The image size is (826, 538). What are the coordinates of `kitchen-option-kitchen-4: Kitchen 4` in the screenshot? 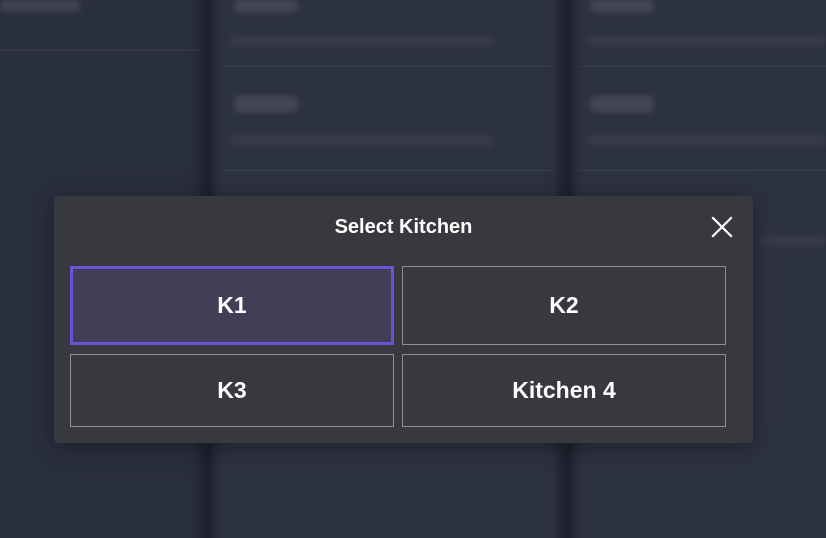 It's located at (564, 390).